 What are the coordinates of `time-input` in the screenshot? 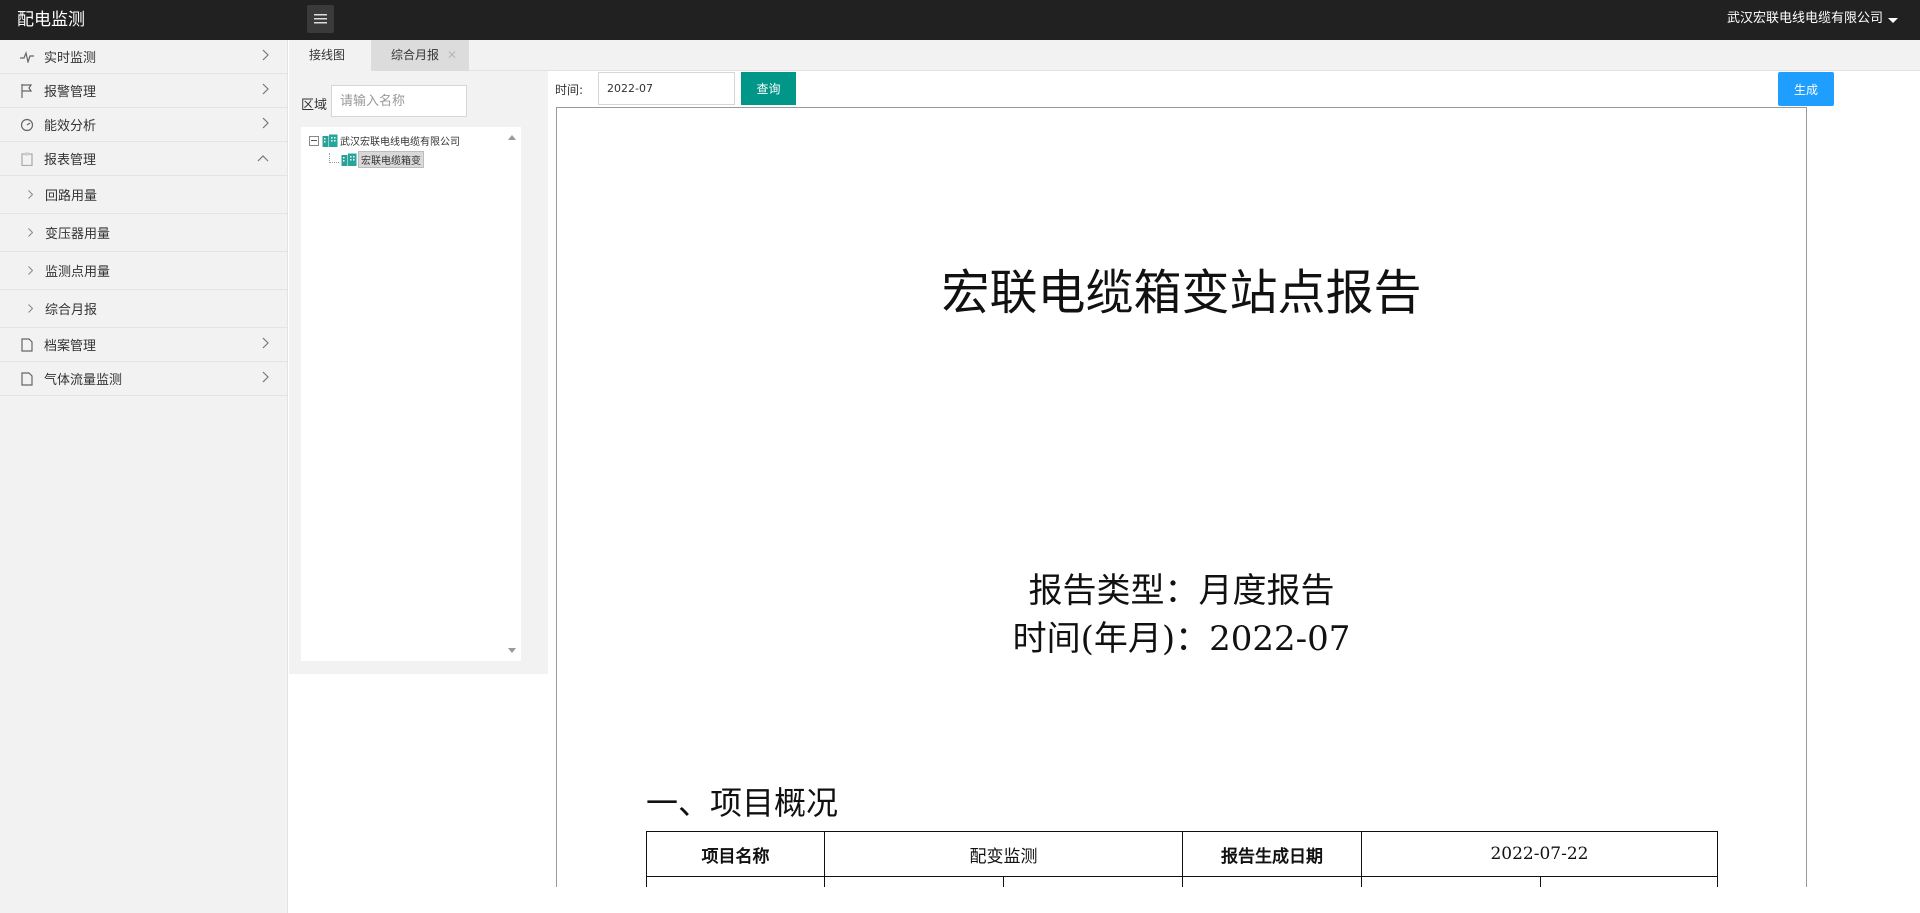 It's located at (666, 88).